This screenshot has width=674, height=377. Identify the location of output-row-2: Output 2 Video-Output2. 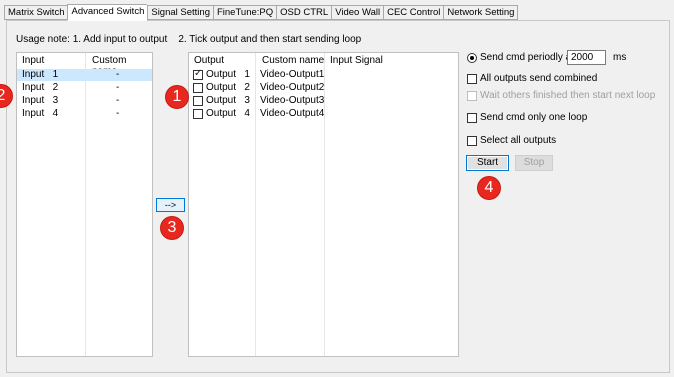
(323, 88).